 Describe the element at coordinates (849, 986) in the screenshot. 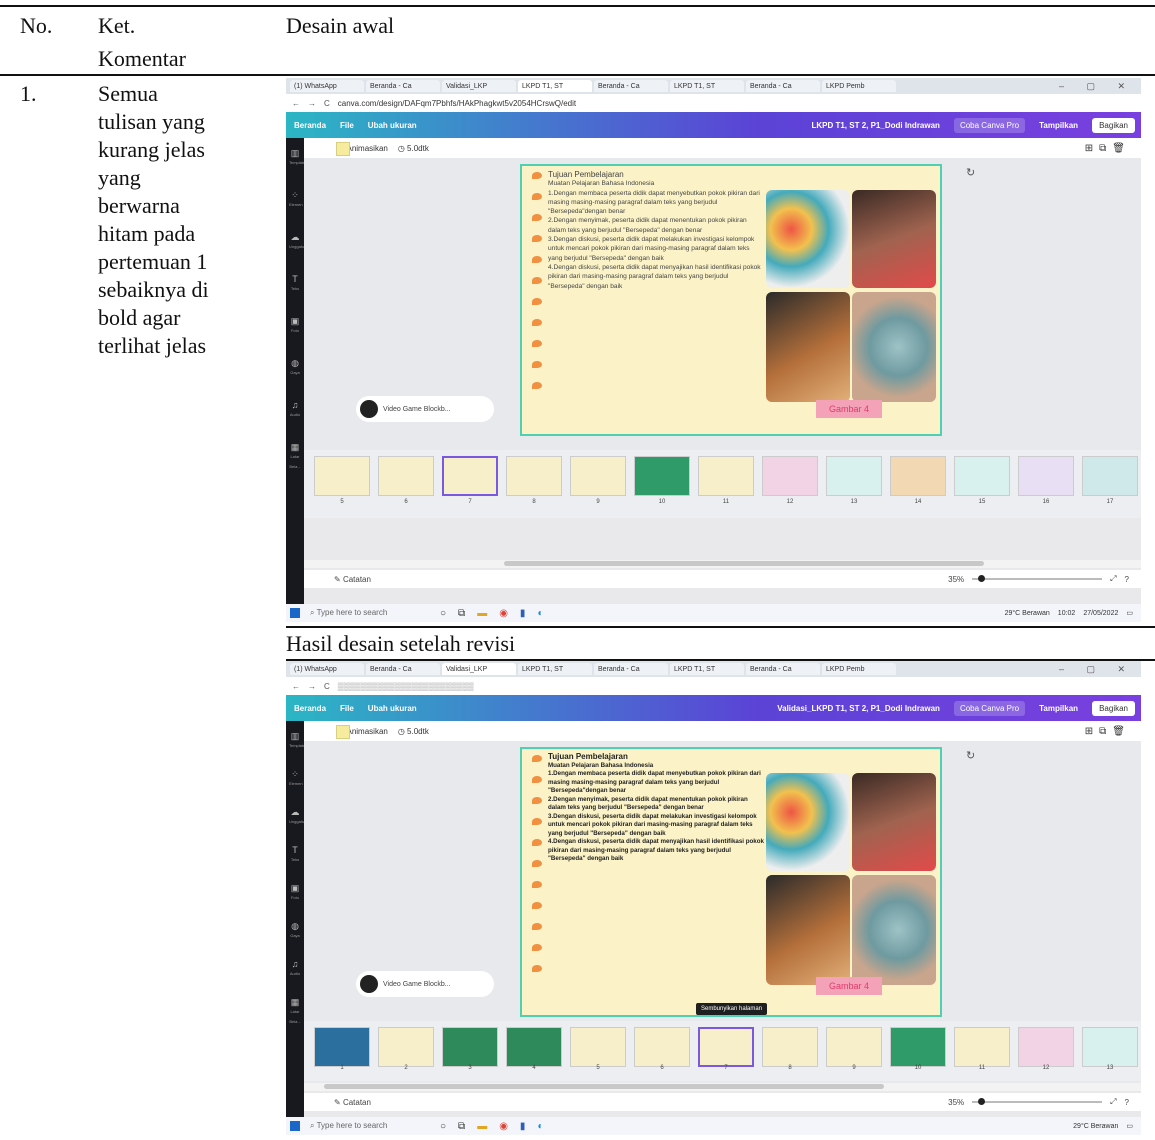

I see `gambar-label: Gambar 4` at that location.